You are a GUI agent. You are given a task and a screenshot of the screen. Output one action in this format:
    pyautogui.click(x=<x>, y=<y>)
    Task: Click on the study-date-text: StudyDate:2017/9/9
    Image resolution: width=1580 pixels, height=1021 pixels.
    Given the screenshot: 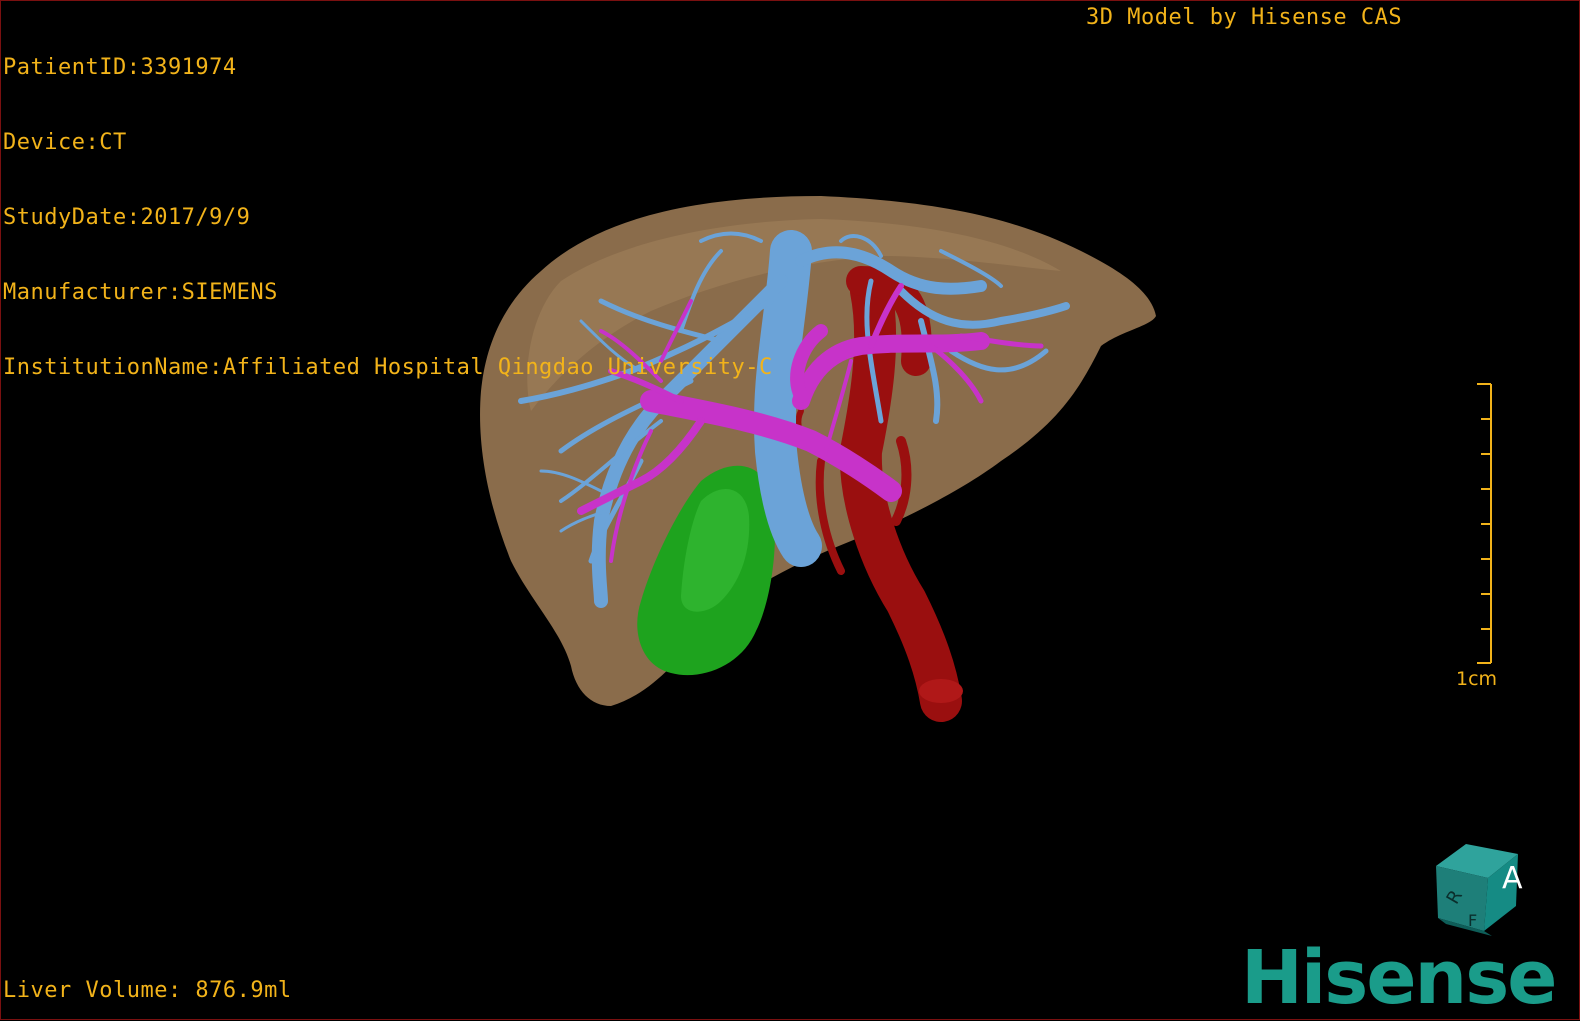 What is the action you would take?
    pyautogui.click(x=127, y=217)
    